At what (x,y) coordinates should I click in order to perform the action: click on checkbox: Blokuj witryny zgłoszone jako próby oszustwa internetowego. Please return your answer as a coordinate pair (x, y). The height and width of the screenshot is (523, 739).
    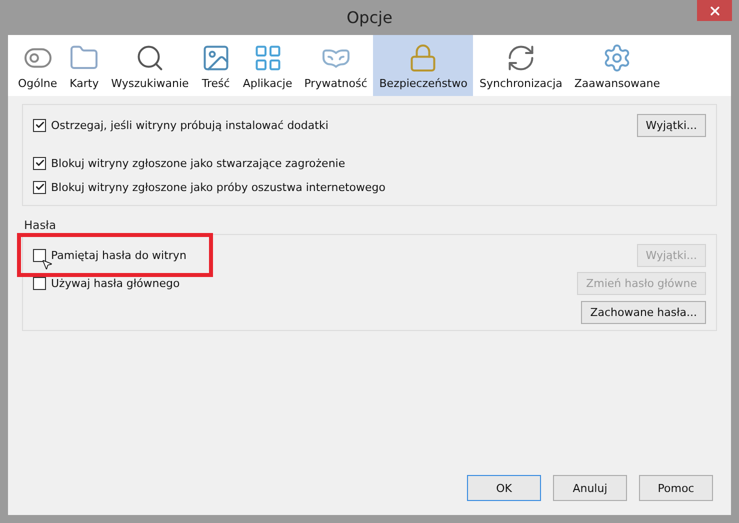
    Looking at the image, I should click on (209, 187).